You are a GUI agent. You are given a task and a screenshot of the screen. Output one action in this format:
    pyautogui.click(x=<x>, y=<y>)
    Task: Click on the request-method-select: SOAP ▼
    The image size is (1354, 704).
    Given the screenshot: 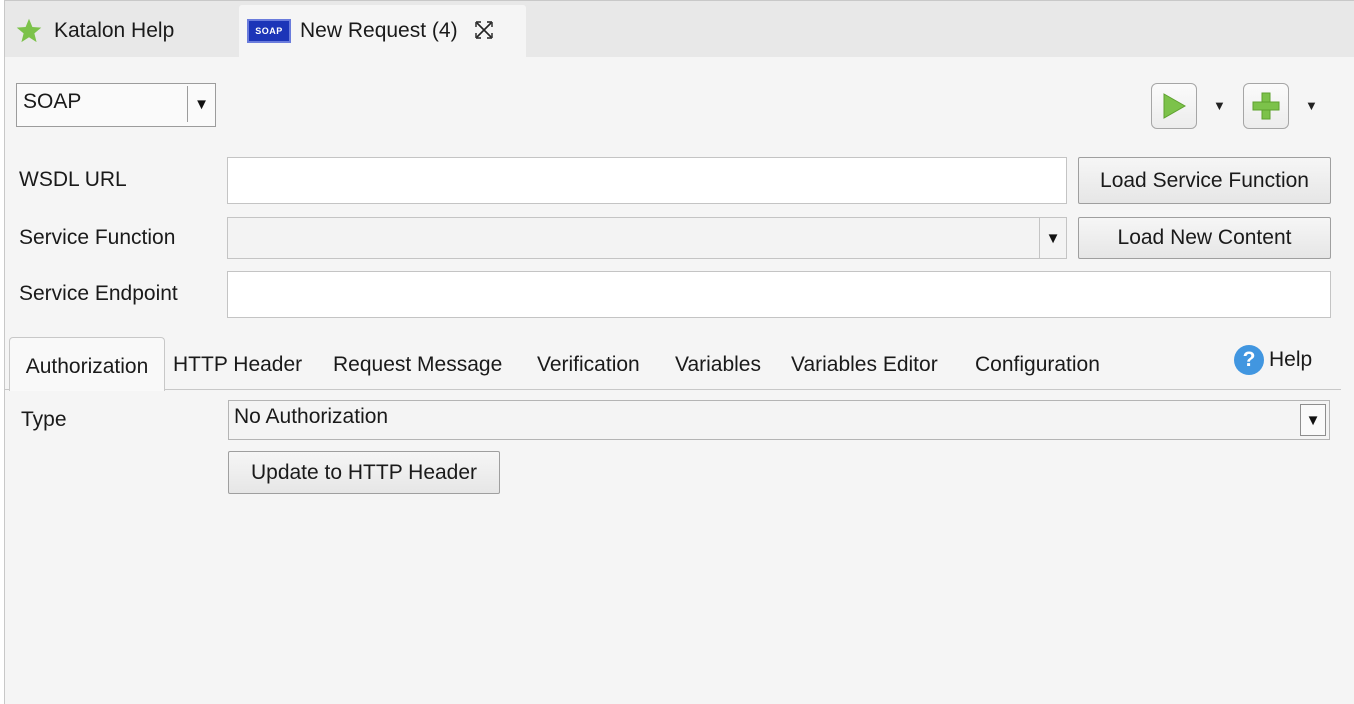 What is the action you would take?
    pyautogui.click(x=116, y=105)
    